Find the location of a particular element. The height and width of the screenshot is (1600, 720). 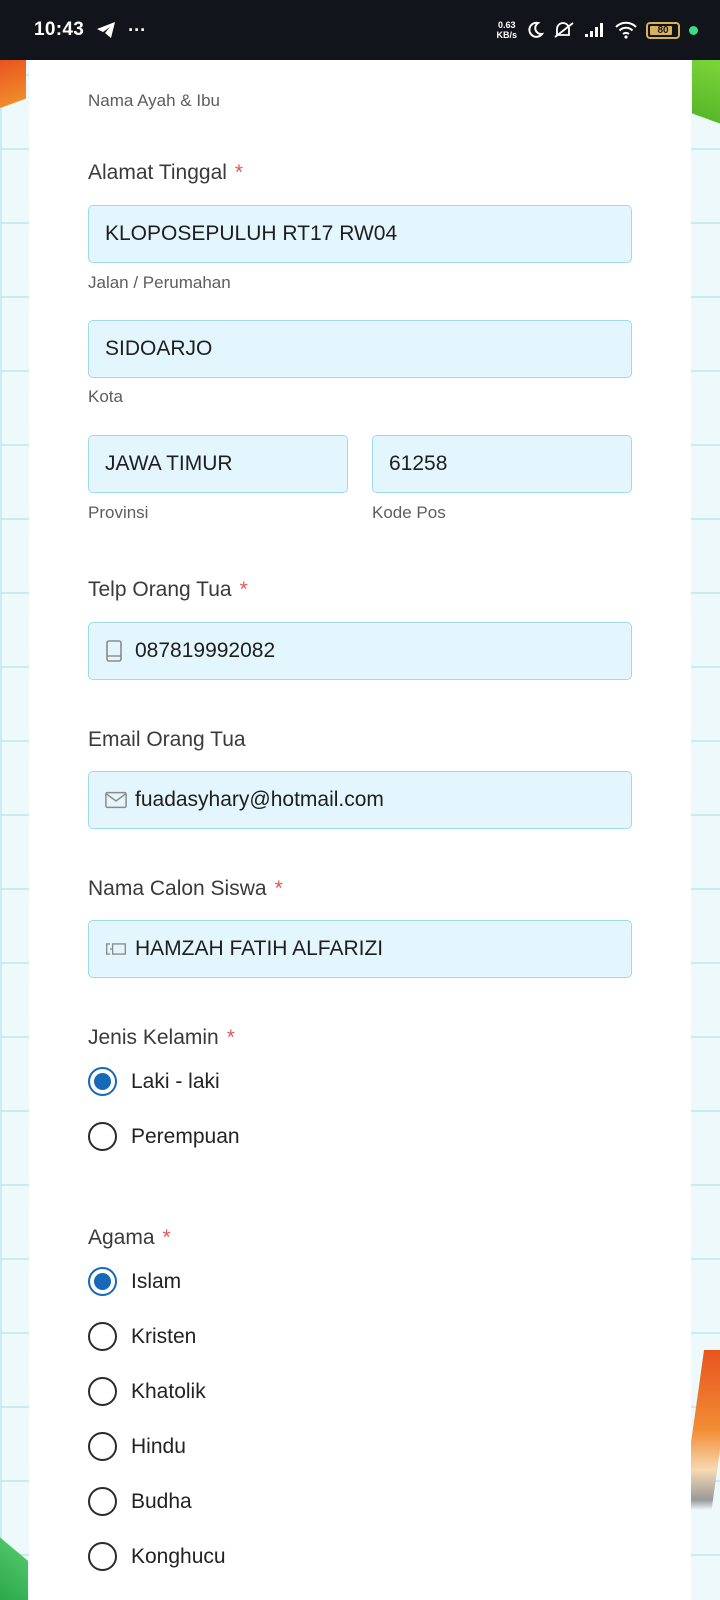

student-name-input: HAMZAH FATIH ALFARIZI is located at coordinates (360, 949).